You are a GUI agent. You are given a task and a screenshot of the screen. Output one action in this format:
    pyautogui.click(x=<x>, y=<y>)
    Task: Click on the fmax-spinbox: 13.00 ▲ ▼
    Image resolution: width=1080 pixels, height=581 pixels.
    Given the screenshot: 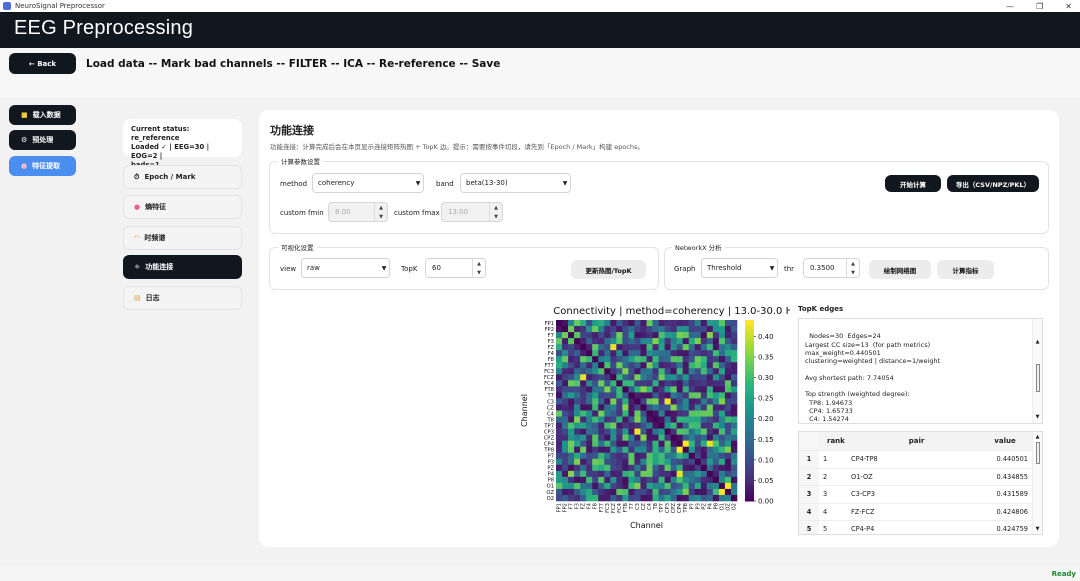 What is the action you would take?
    pyautogui.click(x=472, y=212)
    